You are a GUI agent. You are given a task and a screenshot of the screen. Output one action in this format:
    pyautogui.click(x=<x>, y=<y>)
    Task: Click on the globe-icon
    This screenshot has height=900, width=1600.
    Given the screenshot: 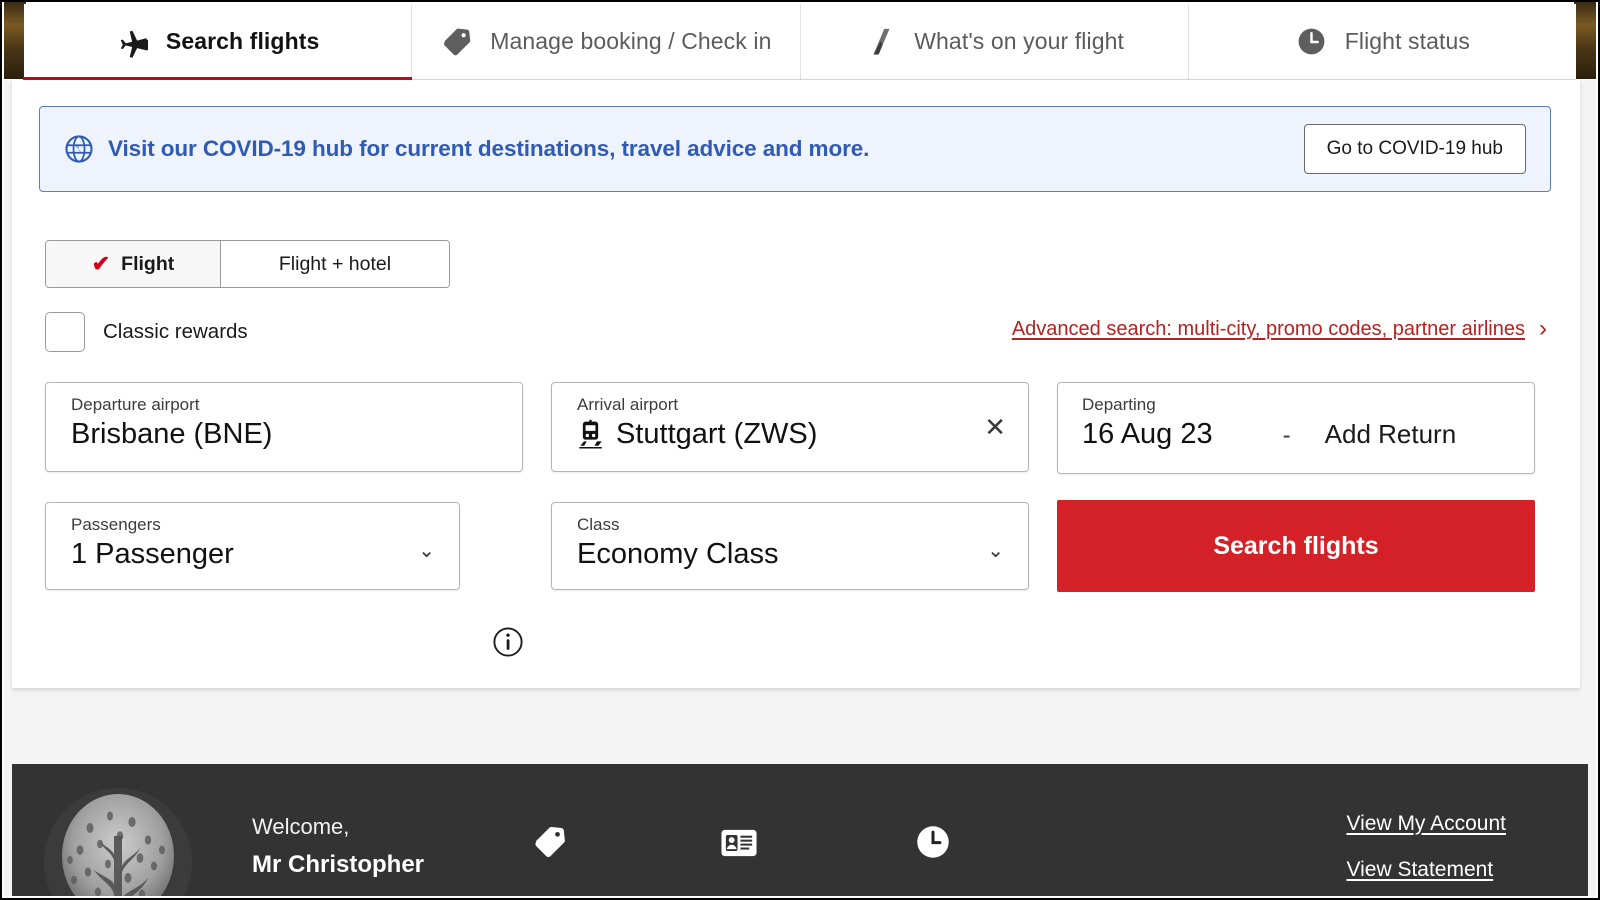 What is the action you would take?
    pyautogui.click(x=79, y=149)
    